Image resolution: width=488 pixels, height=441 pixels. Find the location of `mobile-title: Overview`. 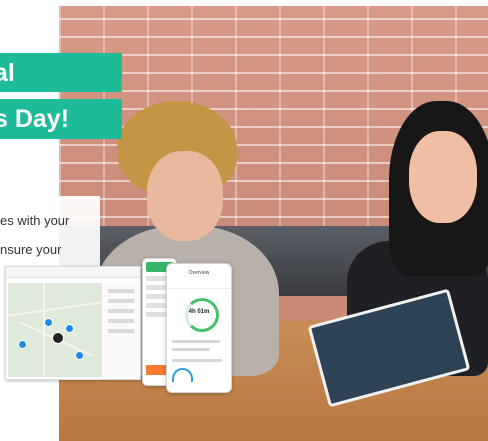

mobile-title: Overview is located at coordinates (199, 273).